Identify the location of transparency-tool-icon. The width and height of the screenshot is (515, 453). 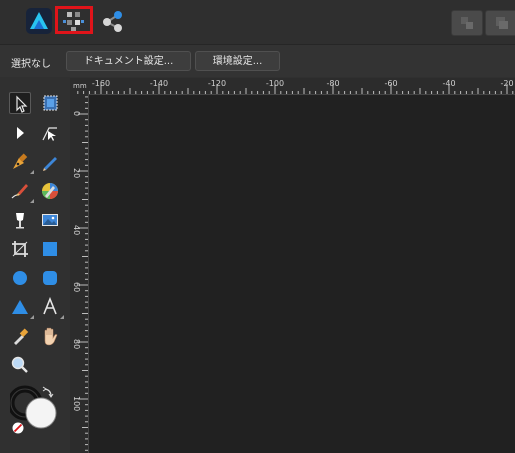
(20, 220).